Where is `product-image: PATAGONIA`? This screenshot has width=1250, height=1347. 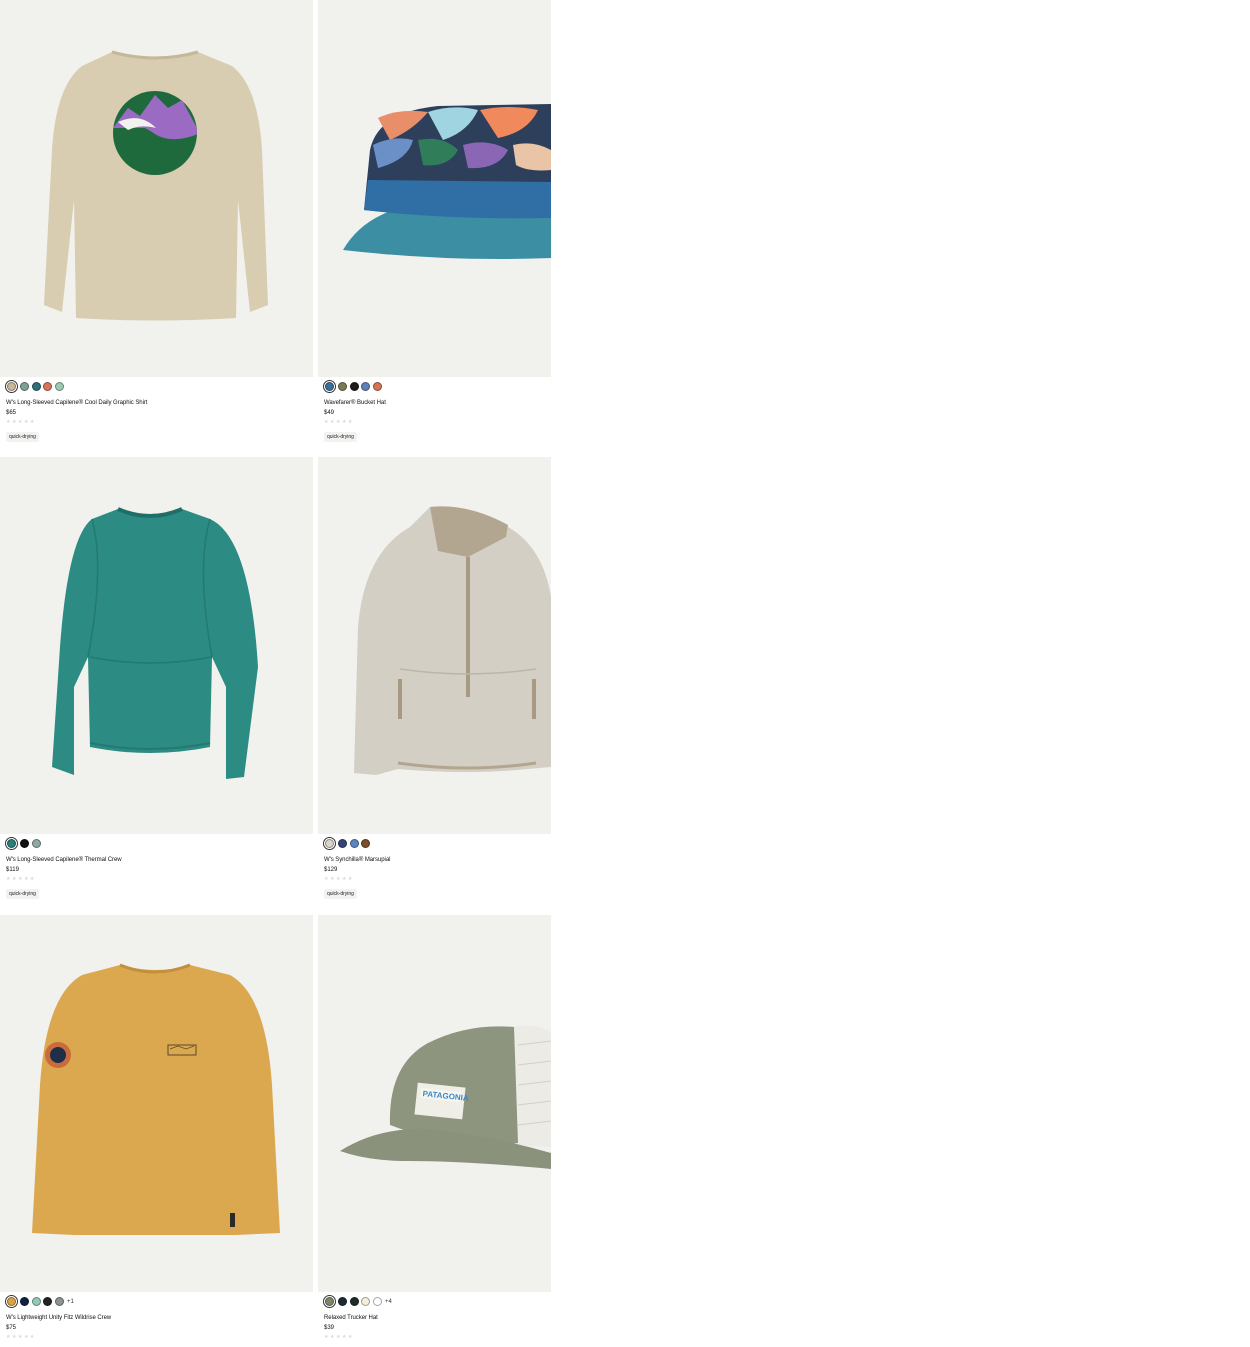 product-image: PATAGONIA is located at coordinates (434, 1103).